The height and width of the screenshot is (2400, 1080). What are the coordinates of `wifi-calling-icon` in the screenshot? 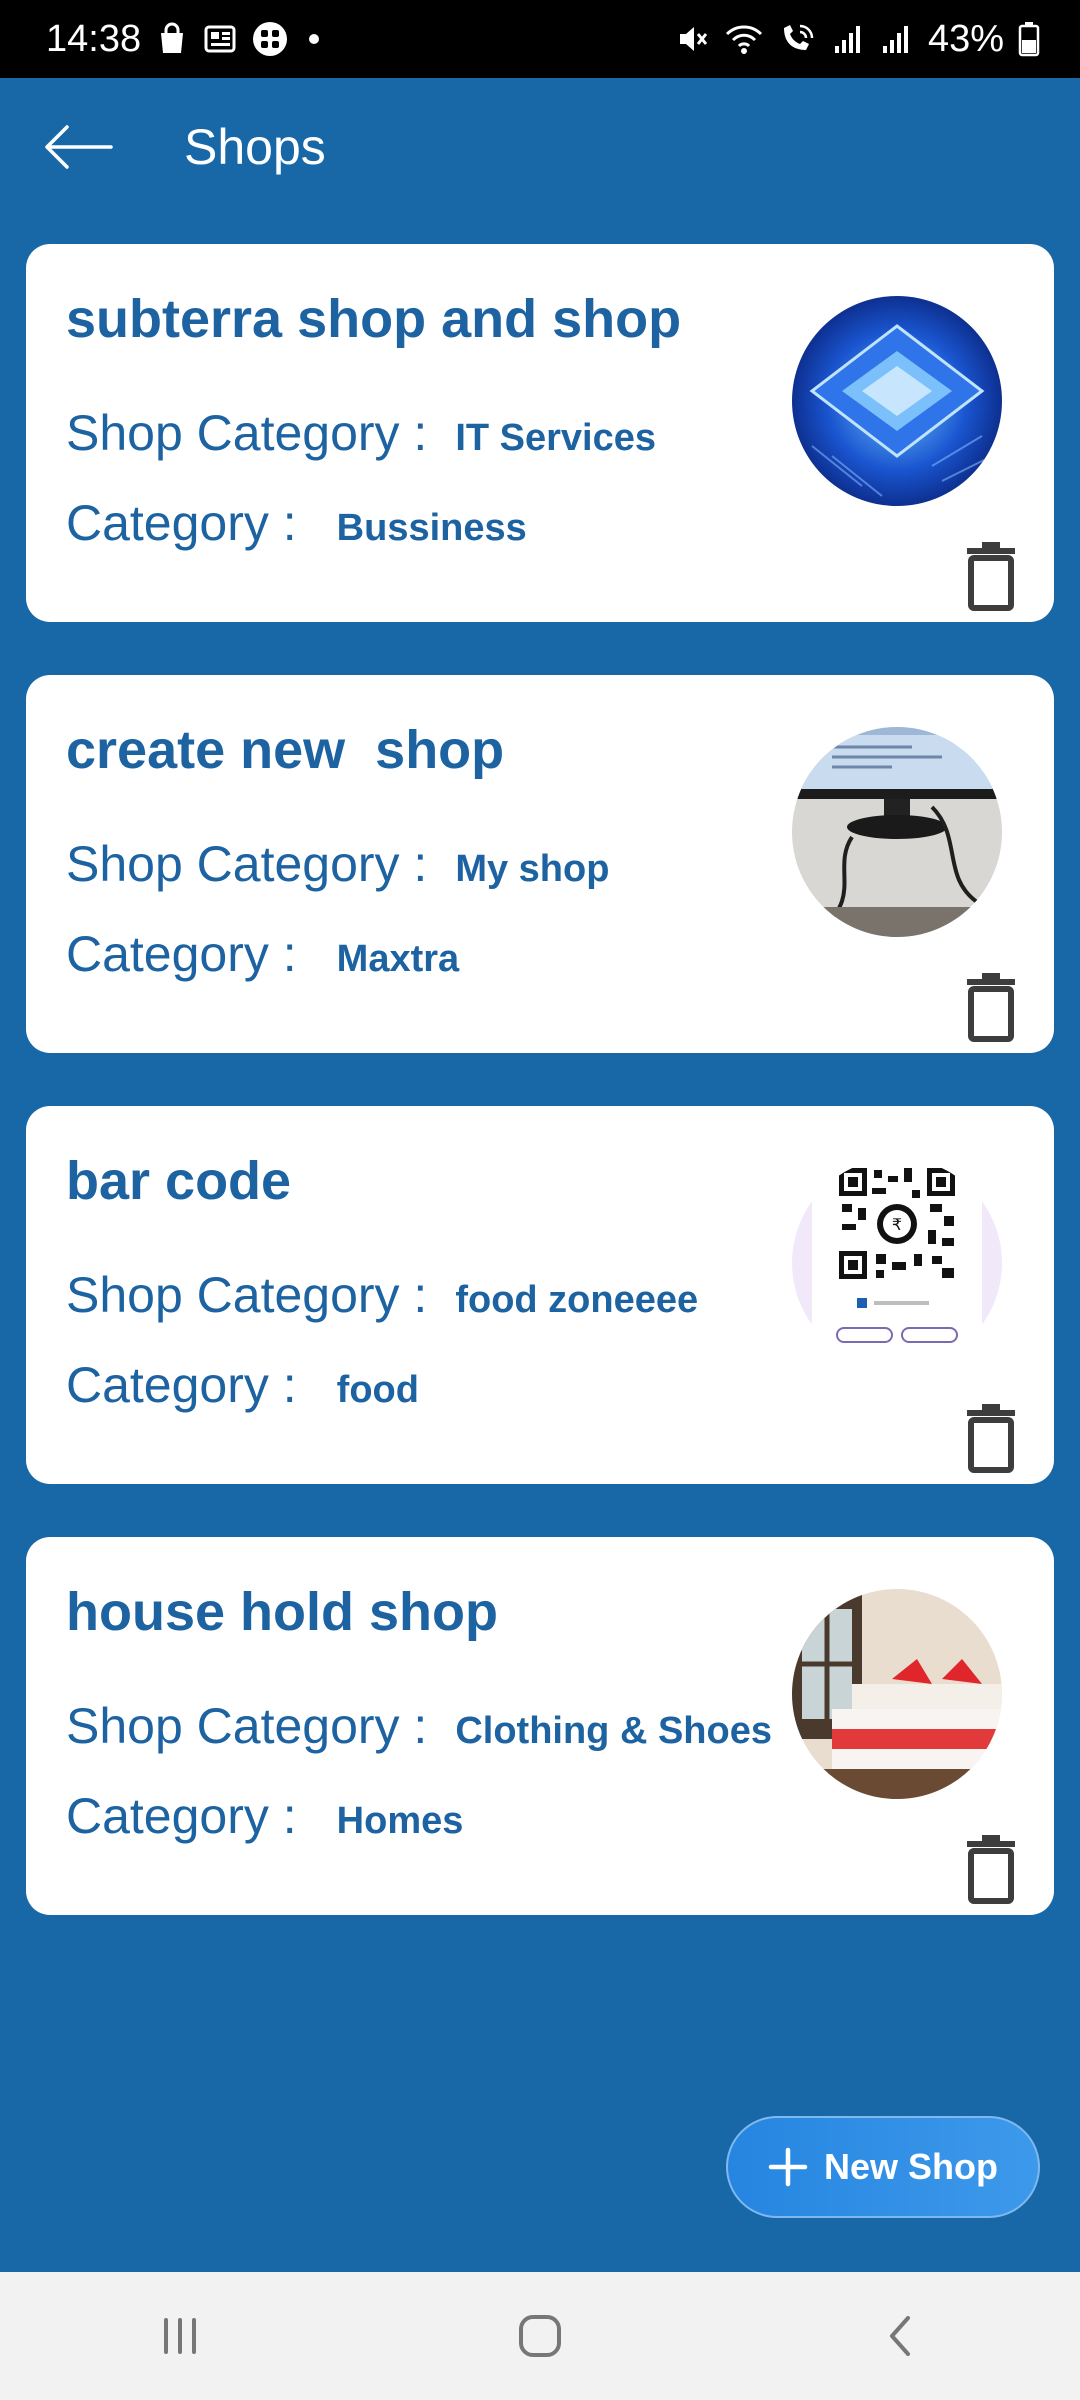 It's located at (798, 39).